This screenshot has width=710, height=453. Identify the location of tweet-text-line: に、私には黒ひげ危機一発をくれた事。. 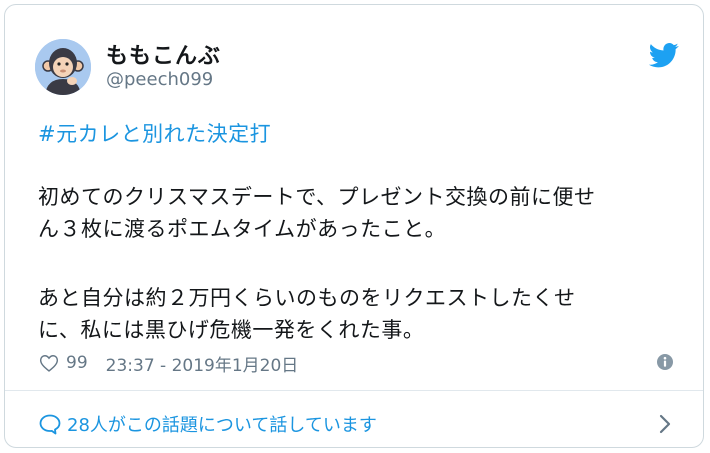
(231, 330).